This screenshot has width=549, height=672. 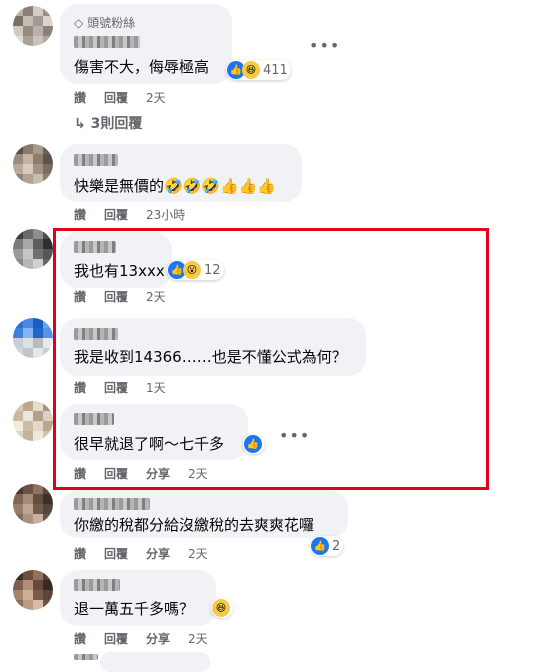 I want to click on reaction-summary: 👍 😮 12, so click(x=195, y=270).